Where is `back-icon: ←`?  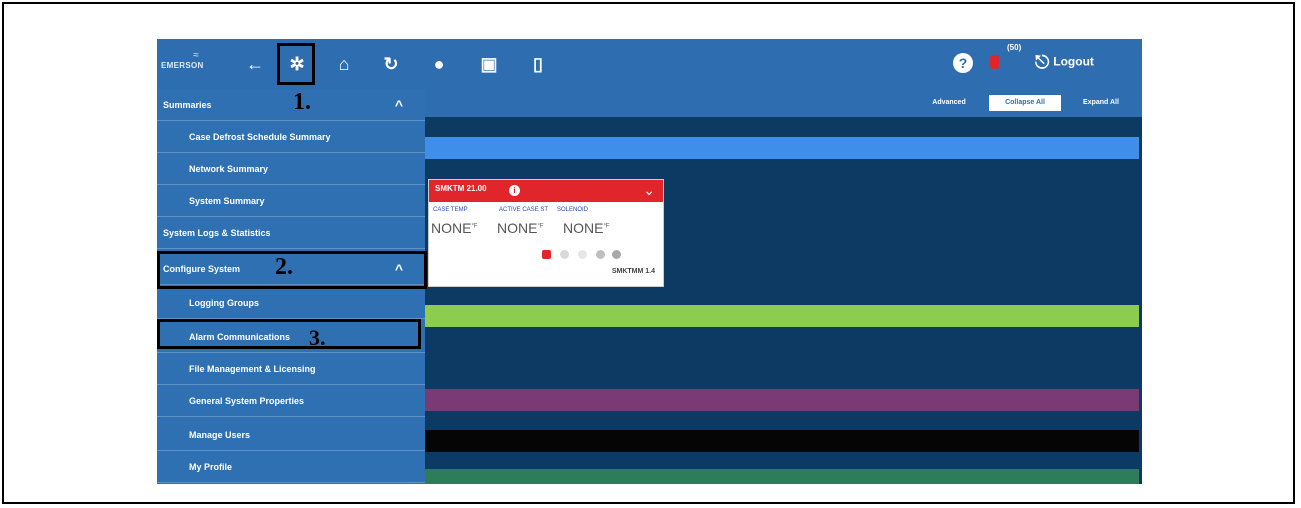 back-icon: ← is located at coordinates (255, 64).